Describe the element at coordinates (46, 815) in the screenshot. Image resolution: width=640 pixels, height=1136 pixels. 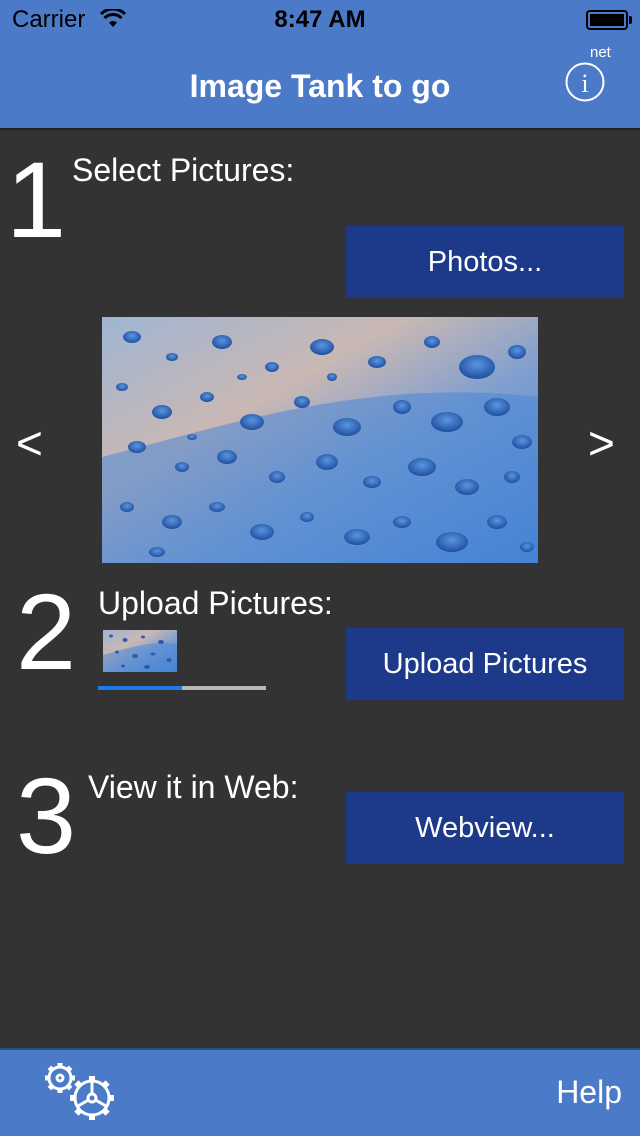
I see `step-number-3: 3` at that location.